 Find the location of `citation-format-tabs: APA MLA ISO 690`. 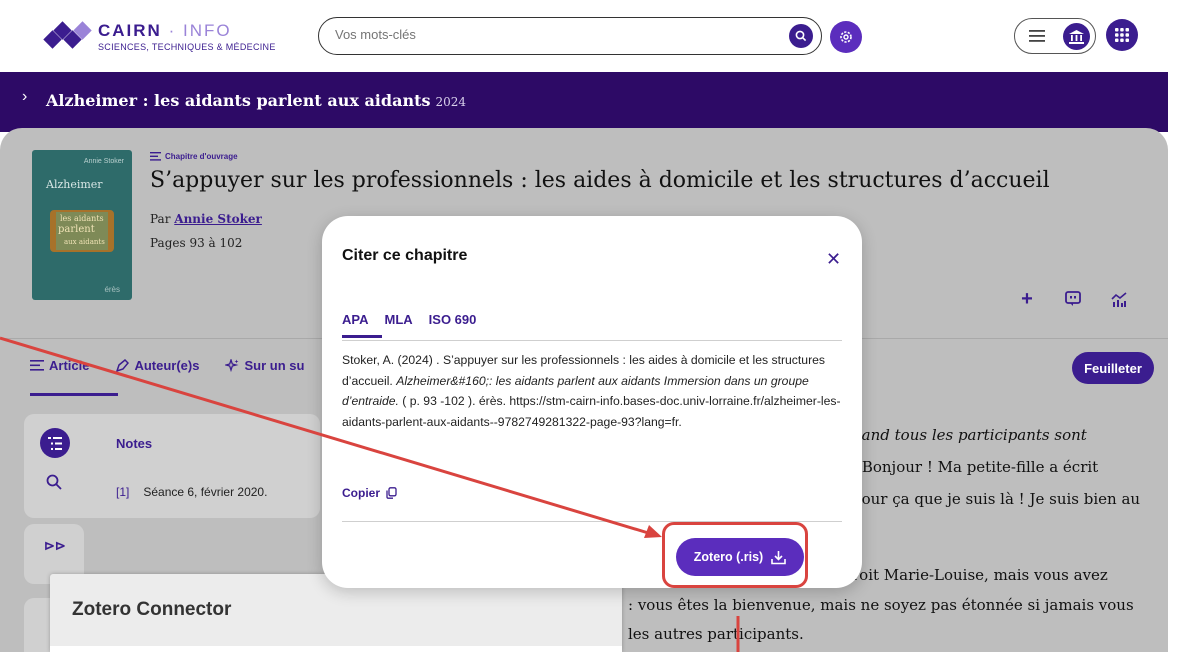

citation-format-tabs: APA MLA ISO 690 is located at coordinates (409, 319).